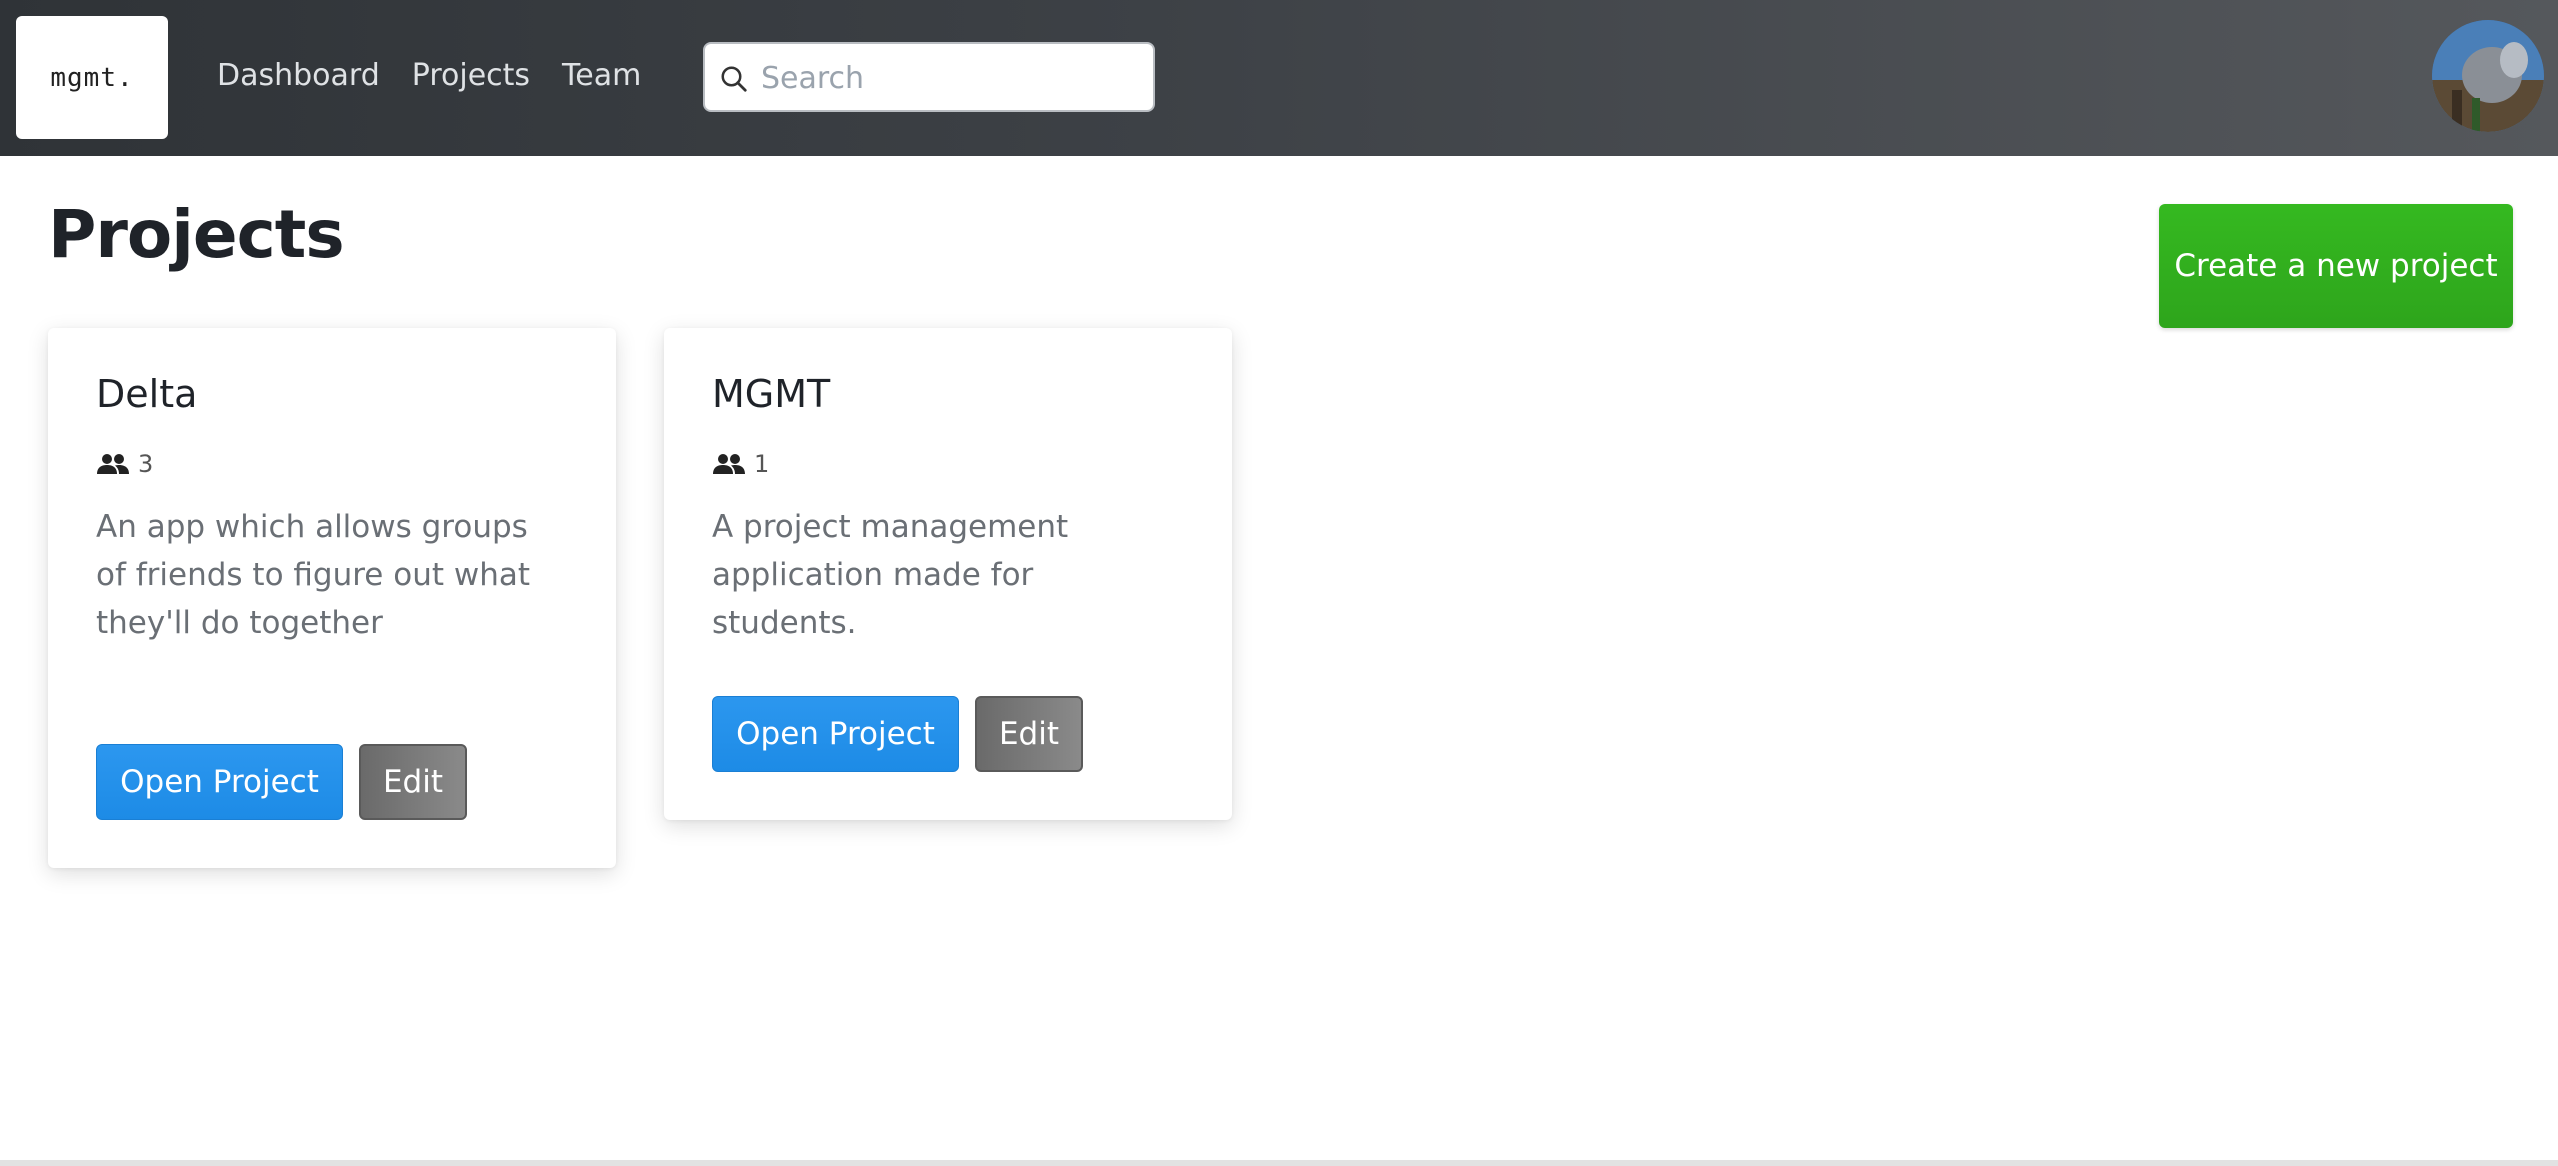  Describe the element at coordinates (298, 76) in the screenshot. I see `nav-link-dashboard: Dashboard` at that location.